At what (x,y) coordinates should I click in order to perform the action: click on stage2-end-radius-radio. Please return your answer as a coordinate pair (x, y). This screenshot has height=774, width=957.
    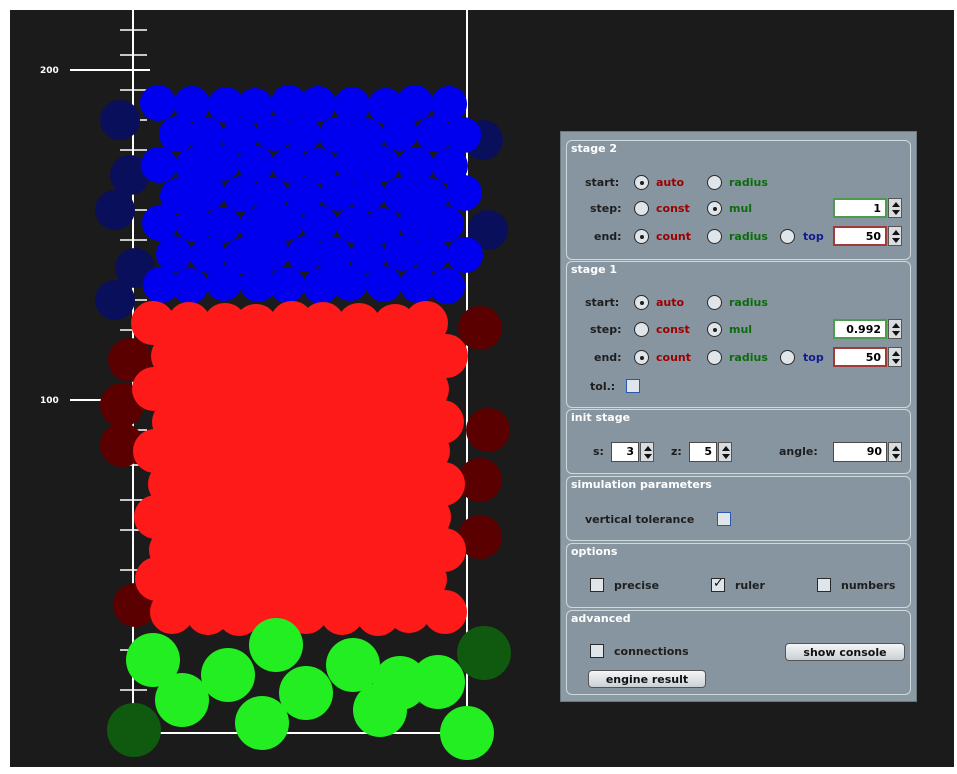
    Looking at the image, I should click on (714, 236).